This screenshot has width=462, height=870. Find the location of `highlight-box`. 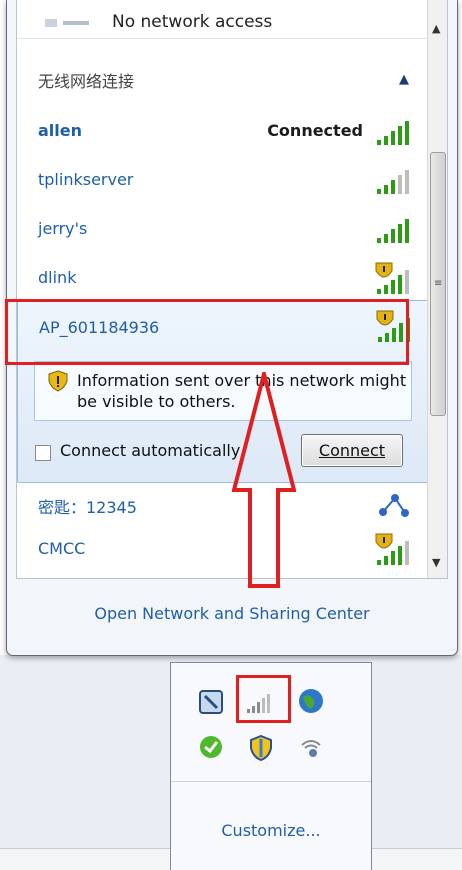

highlight-box is located at coordinates (207, 332).